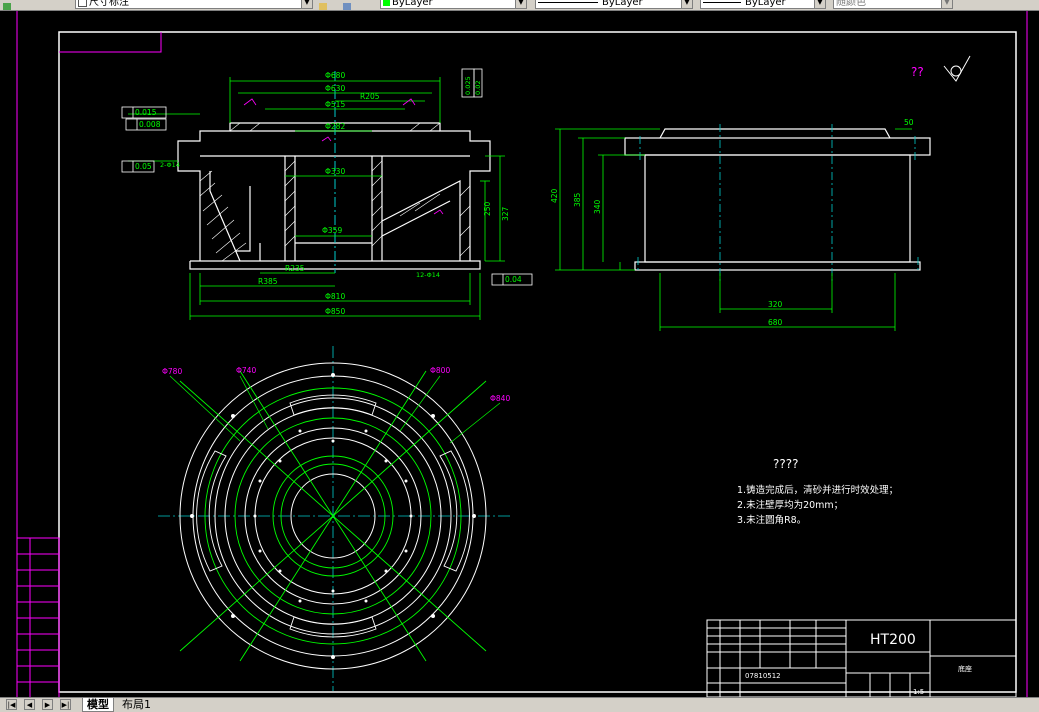  What do you see at coordinates (917, 72) in the screenshot?
I see `roughness-mark: ??` at bounding box center [917, 72].